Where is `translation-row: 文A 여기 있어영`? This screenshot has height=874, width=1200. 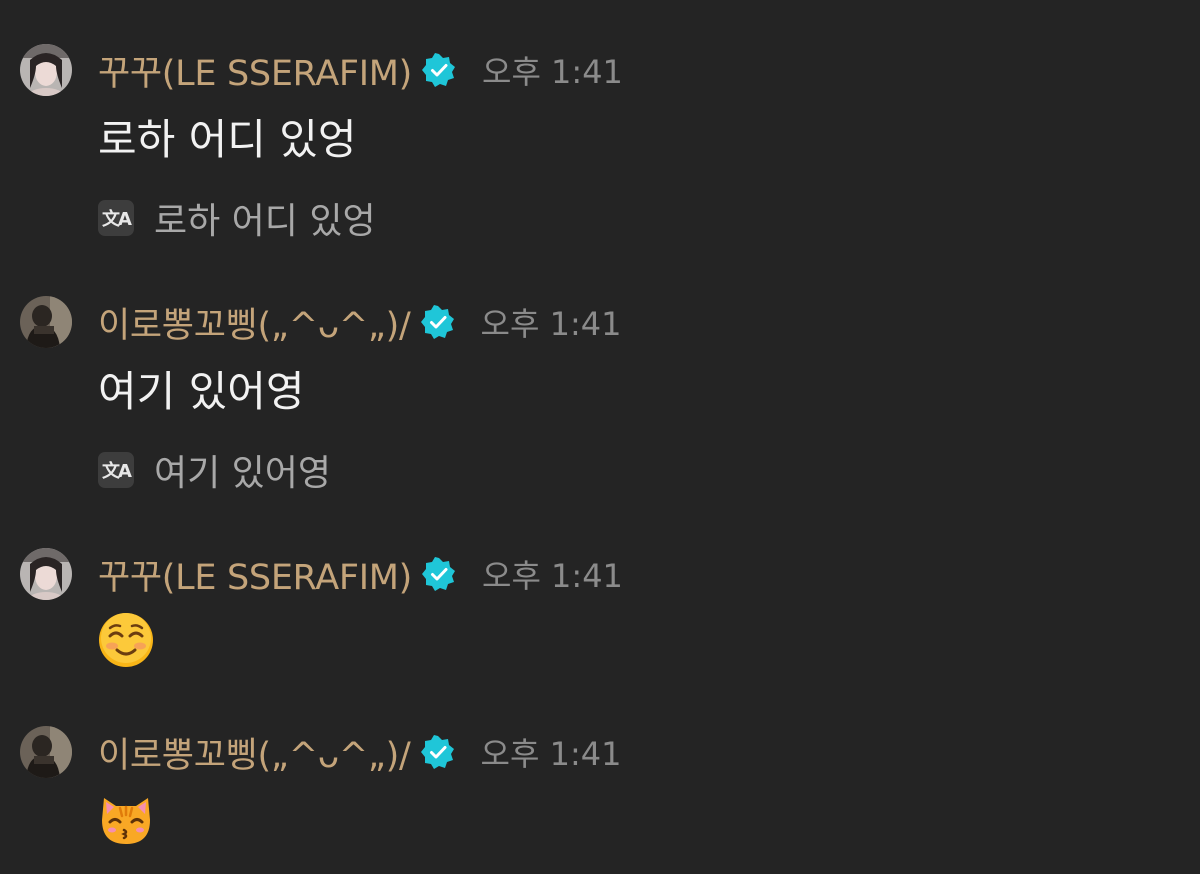 translation-row: 文A 여기 있어영 is located at coordinates (214, 470).